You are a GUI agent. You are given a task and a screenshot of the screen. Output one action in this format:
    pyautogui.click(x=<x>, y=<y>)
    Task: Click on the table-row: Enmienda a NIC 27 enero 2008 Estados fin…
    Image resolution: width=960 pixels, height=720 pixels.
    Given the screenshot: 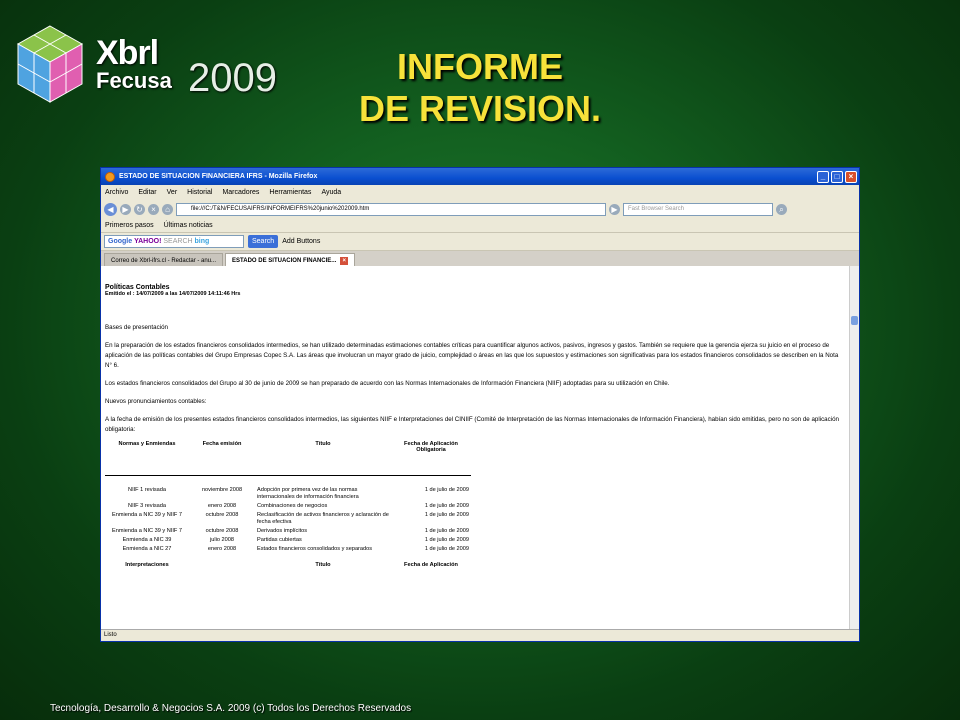 What is the action you would take?
    pyautogui.click(x=288, y=549)
    